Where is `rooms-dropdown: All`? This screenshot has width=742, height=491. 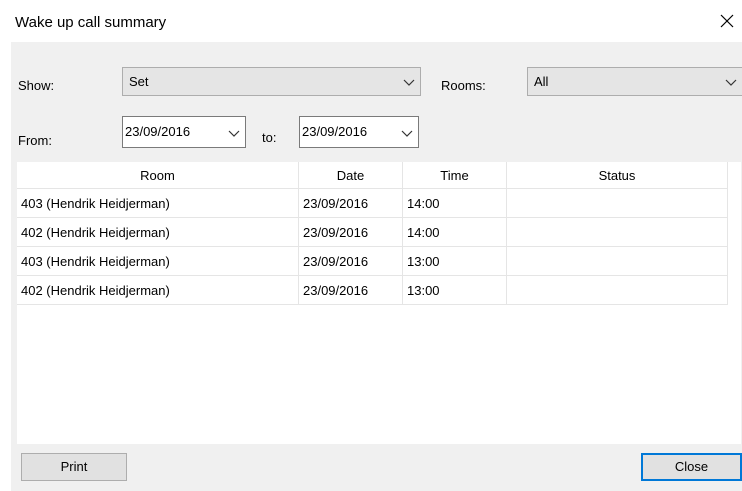
rooms-dropdown: All is located at coordinates (634, 81).